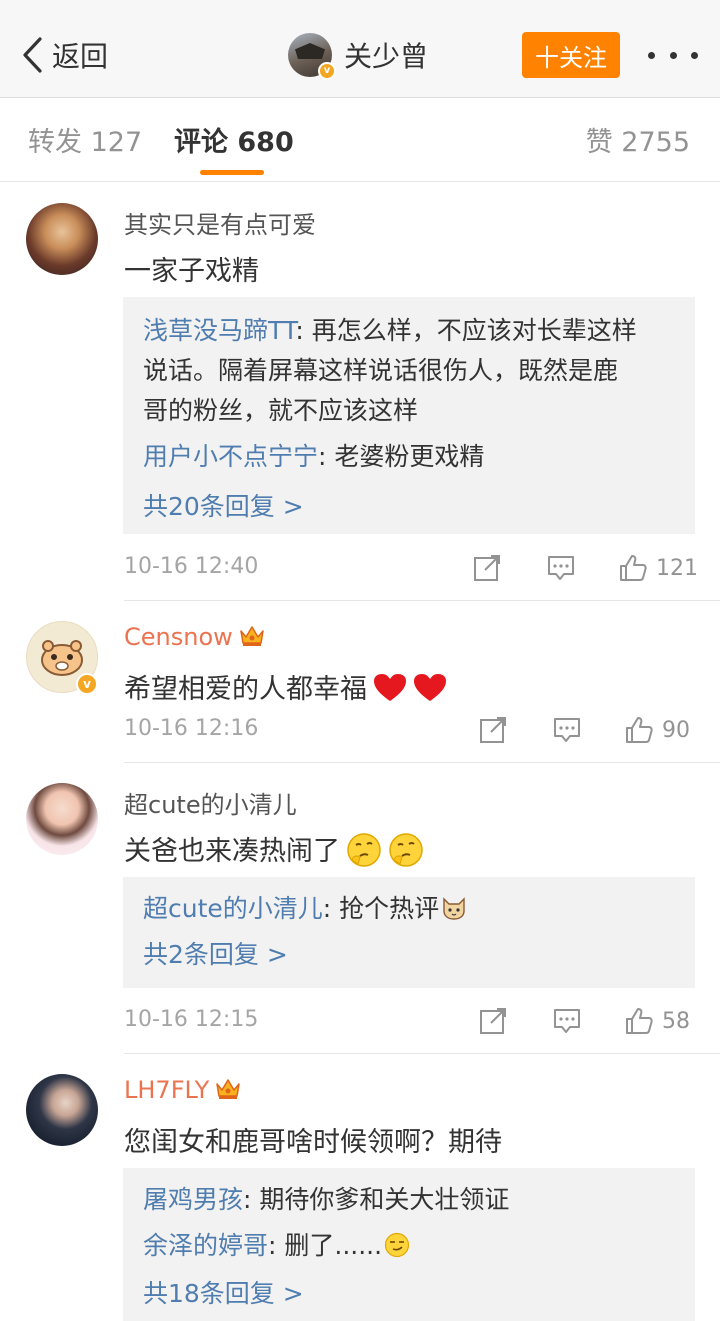  I want to click on top-nav-bar: 返回 v 关少曾 十关注, so click(360, 49).